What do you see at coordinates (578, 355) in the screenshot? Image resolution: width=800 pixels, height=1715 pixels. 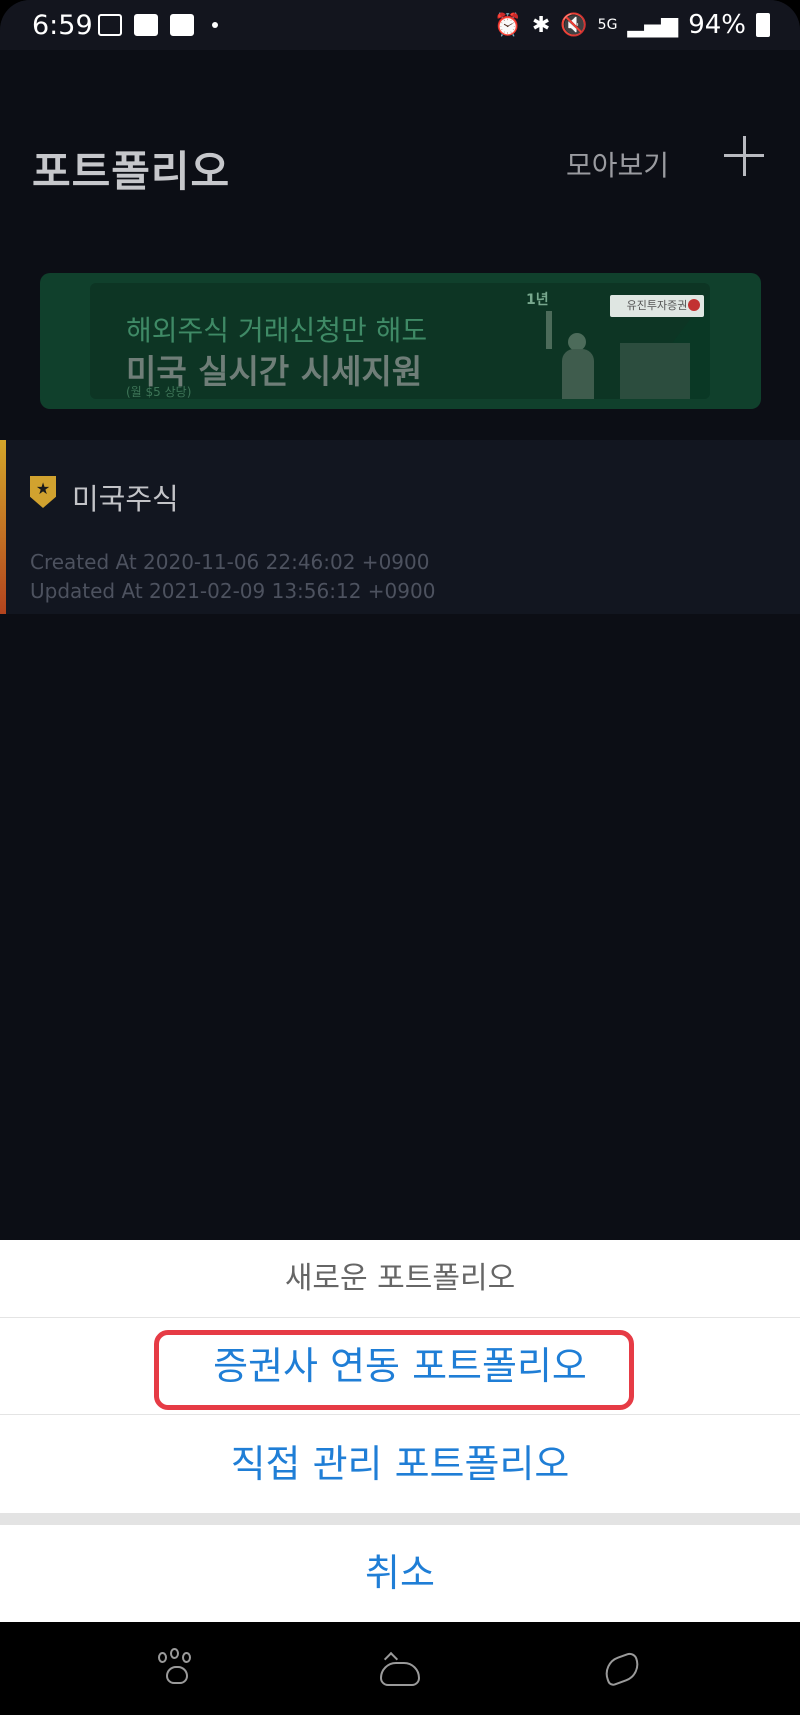 I see `statue-of-liberty-icon` at bounding box center [578, 355].